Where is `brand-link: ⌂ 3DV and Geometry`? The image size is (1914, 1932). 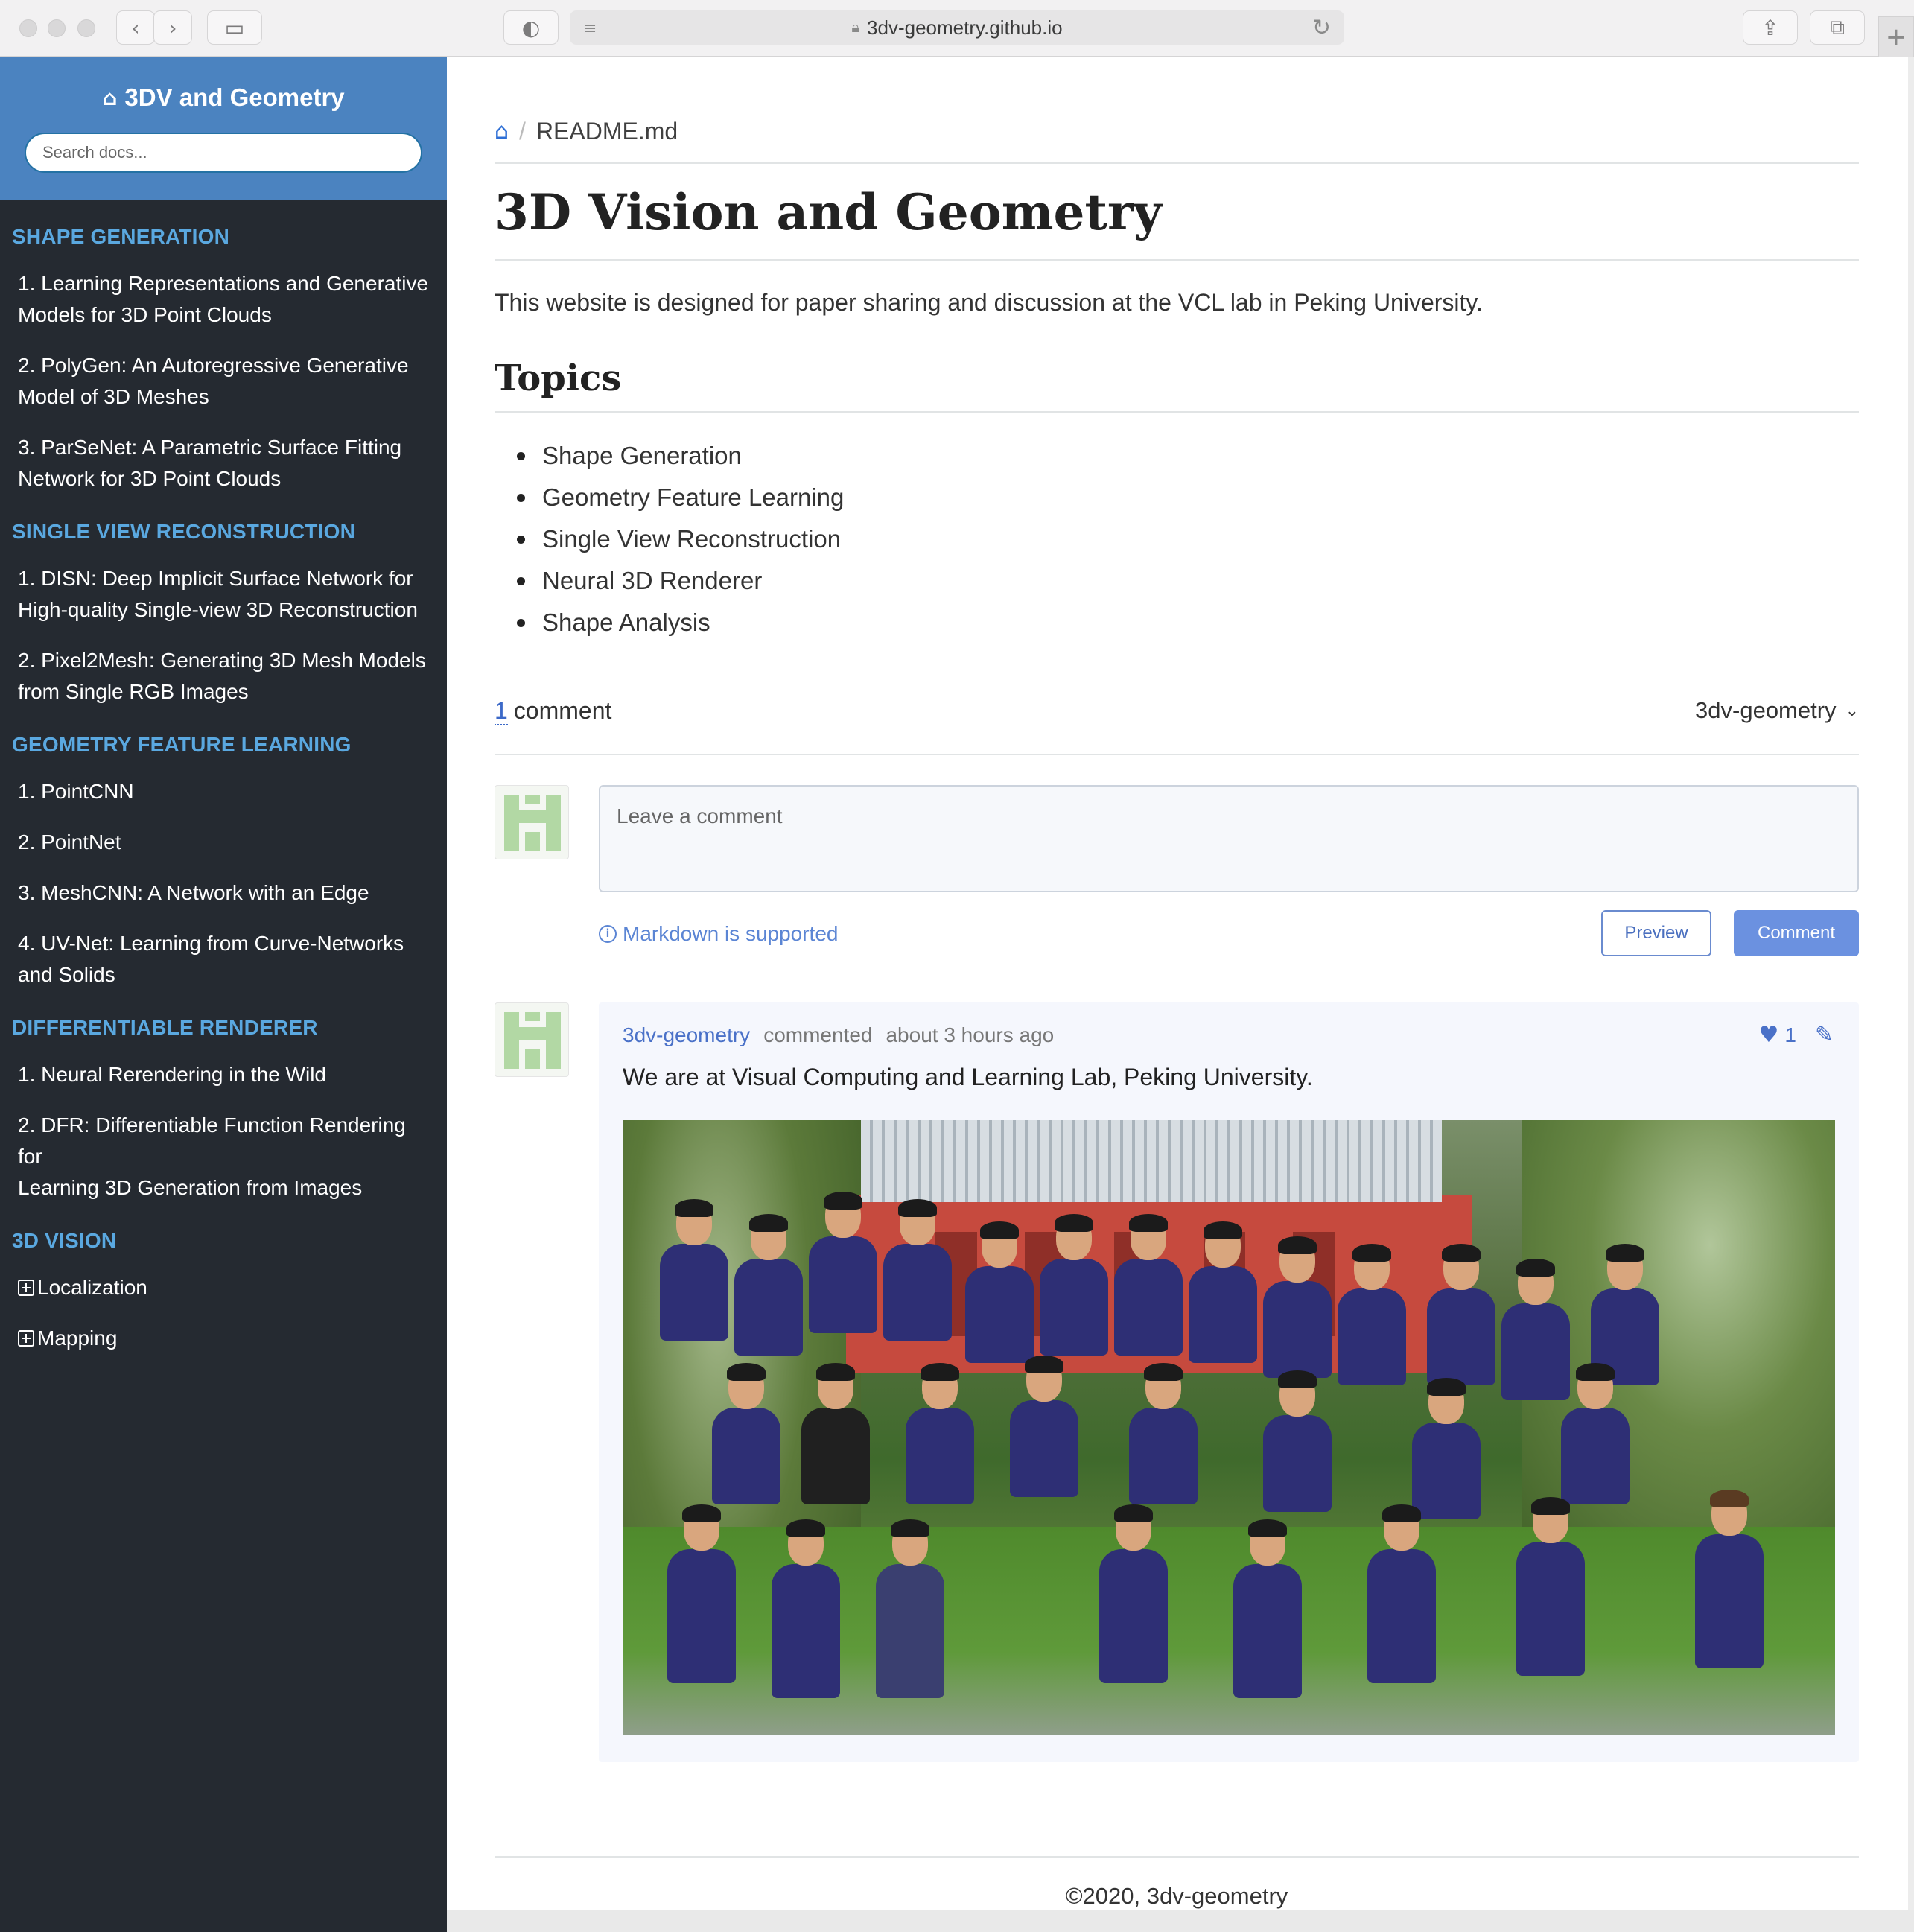 brand-link: ⌂ 3DV and Geometry is located at coordinates (223, 98).